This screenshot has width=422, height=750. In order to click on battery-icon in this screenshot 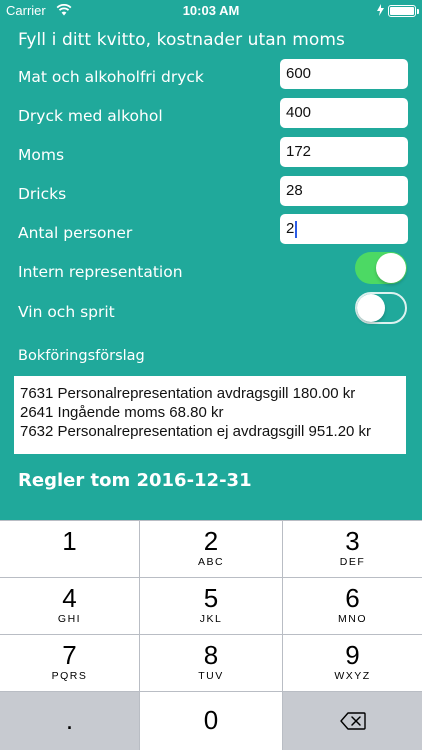, I will do `click(403, 11)`.